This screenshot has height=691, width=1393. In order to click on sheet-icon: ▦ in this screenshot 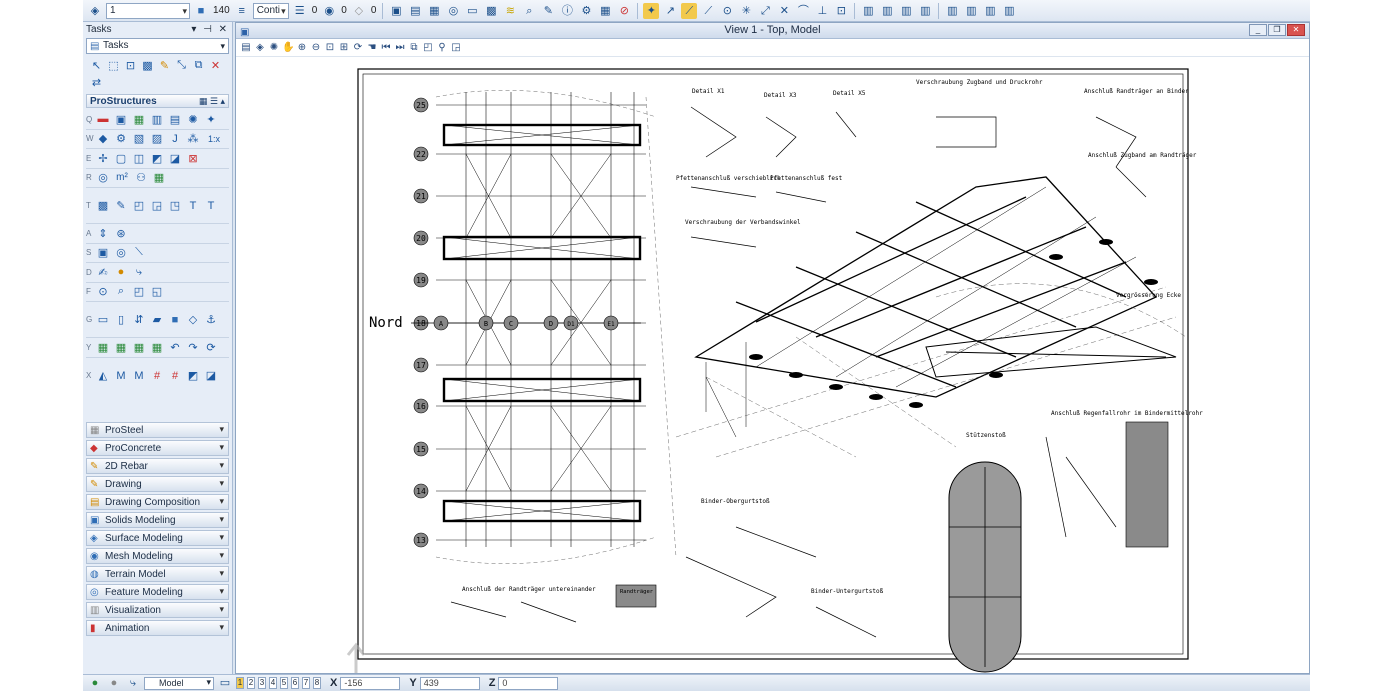, I will do `click(103, 347)`.